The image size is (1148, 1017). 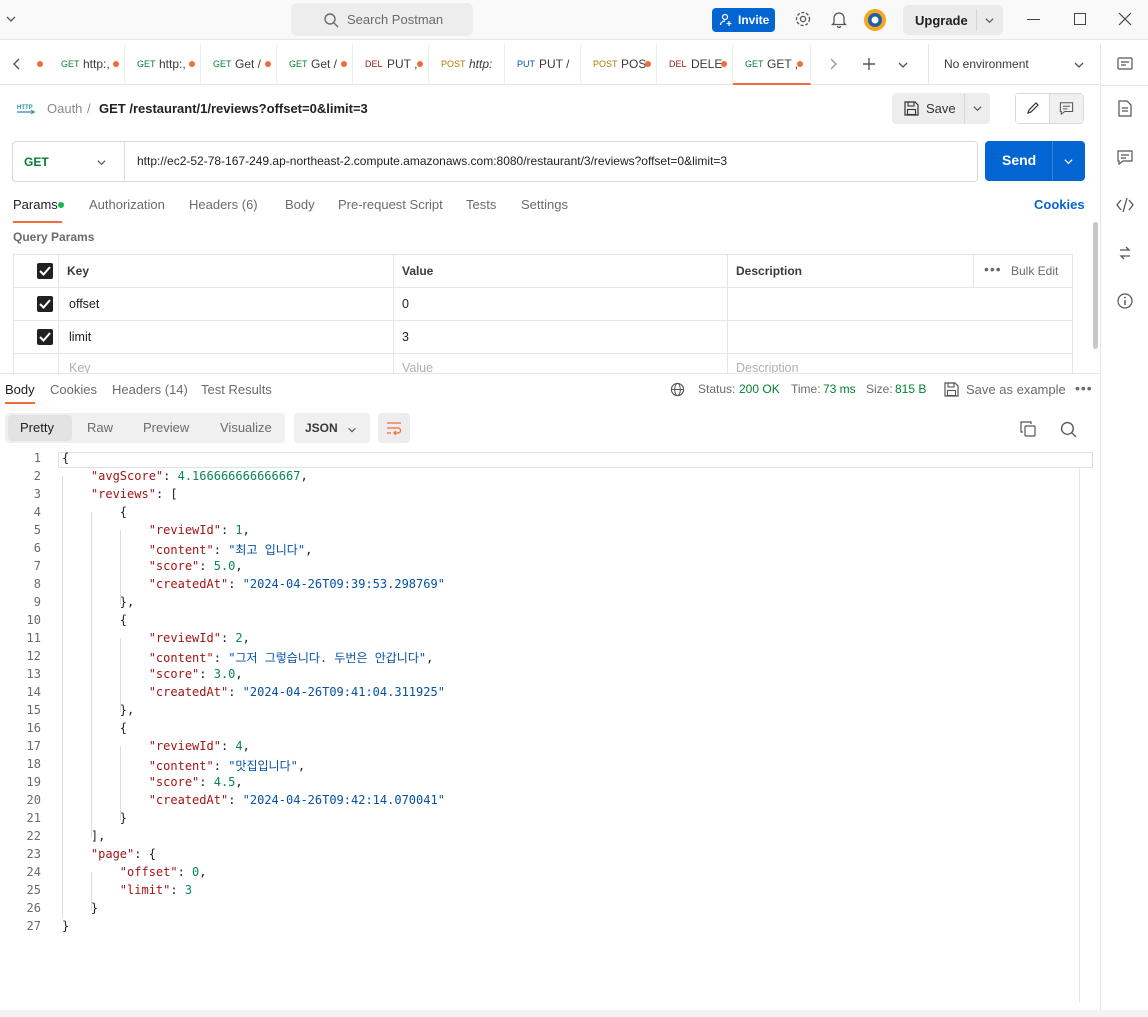 What do you see at coordinates (33, 656) in the screenshot?
I see `line-number: 12` at bounding box center [33, 656].